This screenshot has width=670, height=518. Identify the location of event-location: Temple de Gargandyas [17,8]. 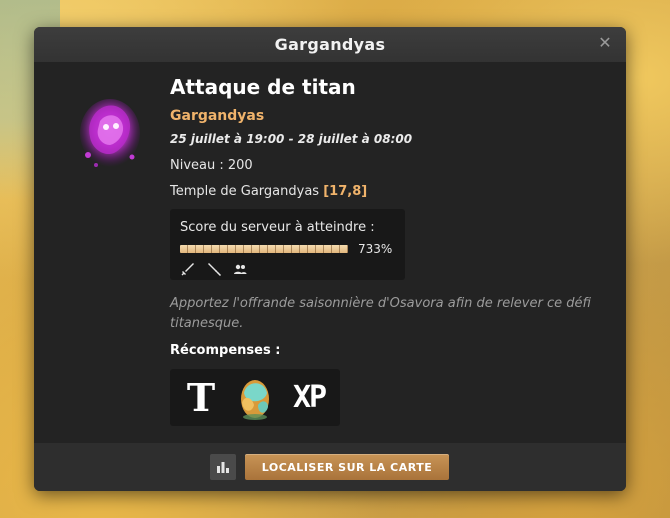
(385, 192).